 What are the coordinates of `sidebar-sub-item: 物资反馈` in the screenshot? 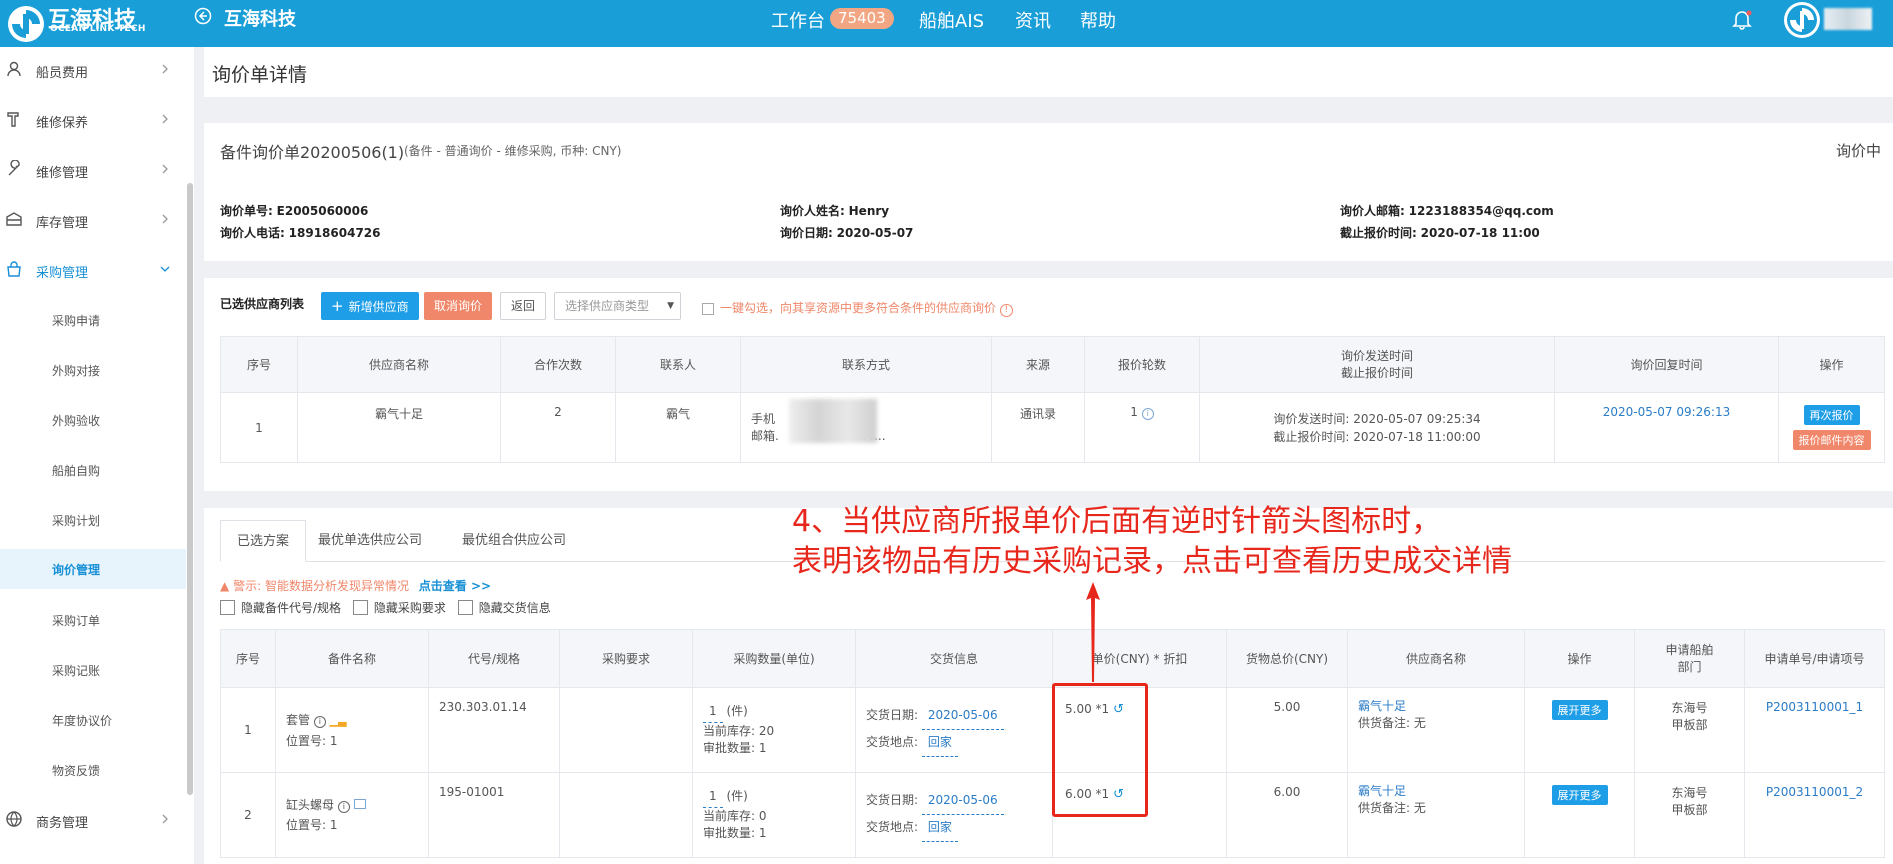 It's located at (93, 770).